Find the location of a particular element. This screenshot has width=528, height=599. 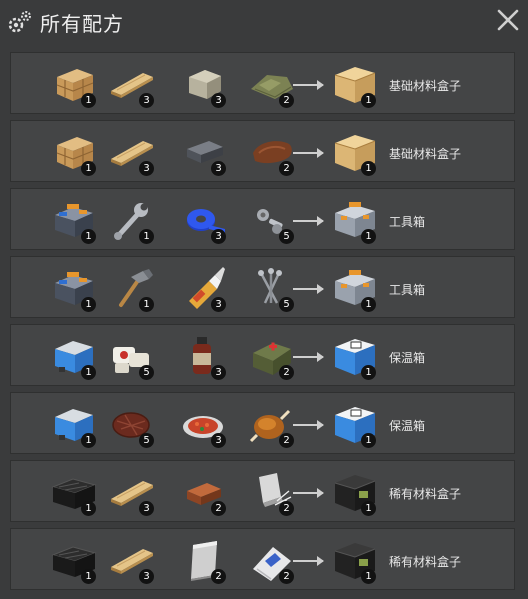

page-title: 所有配方 is located at coordinates (82, 24).